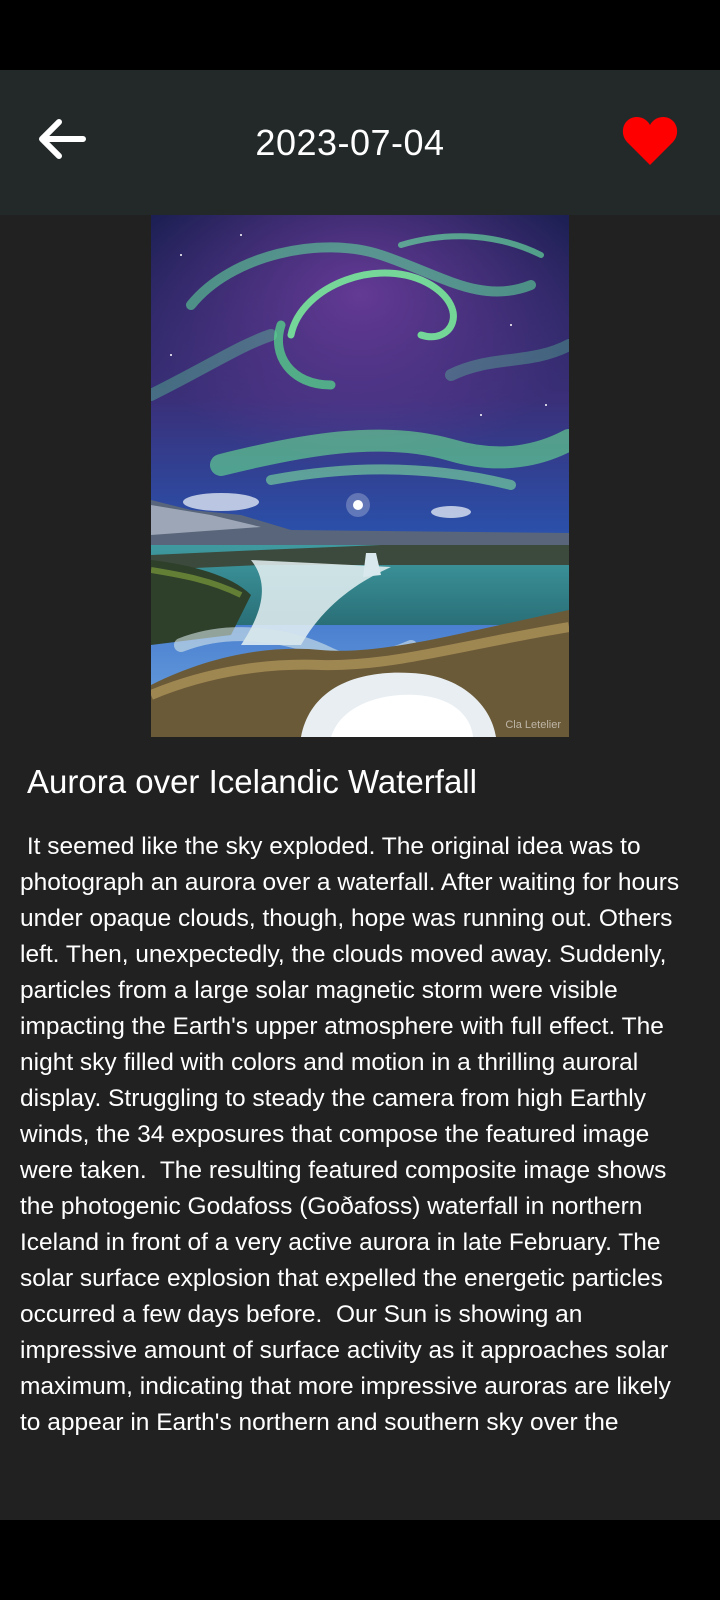 The height and width of the screenshot is (1600, 720). I want to click on page-title: 2023-07-04, so click(350, 142).